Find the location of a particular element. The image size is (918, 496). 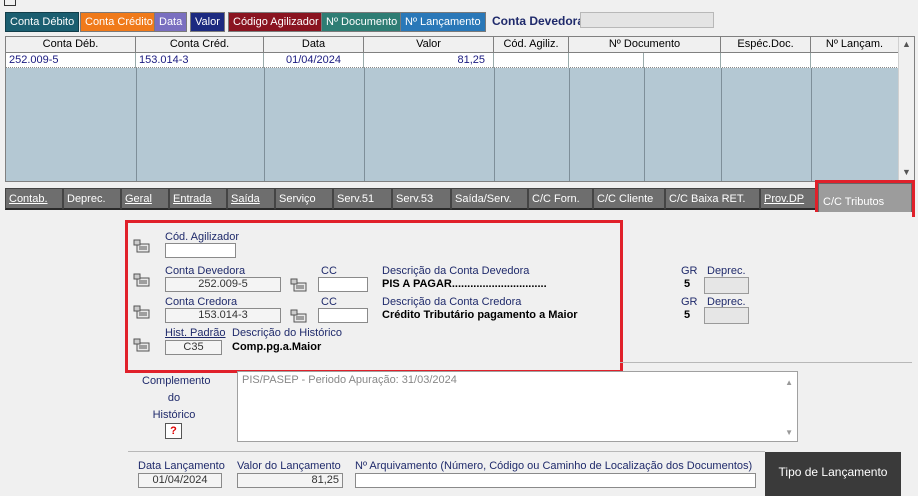

cell-data: 01/04/2024 is located at coordinates (314, 60).